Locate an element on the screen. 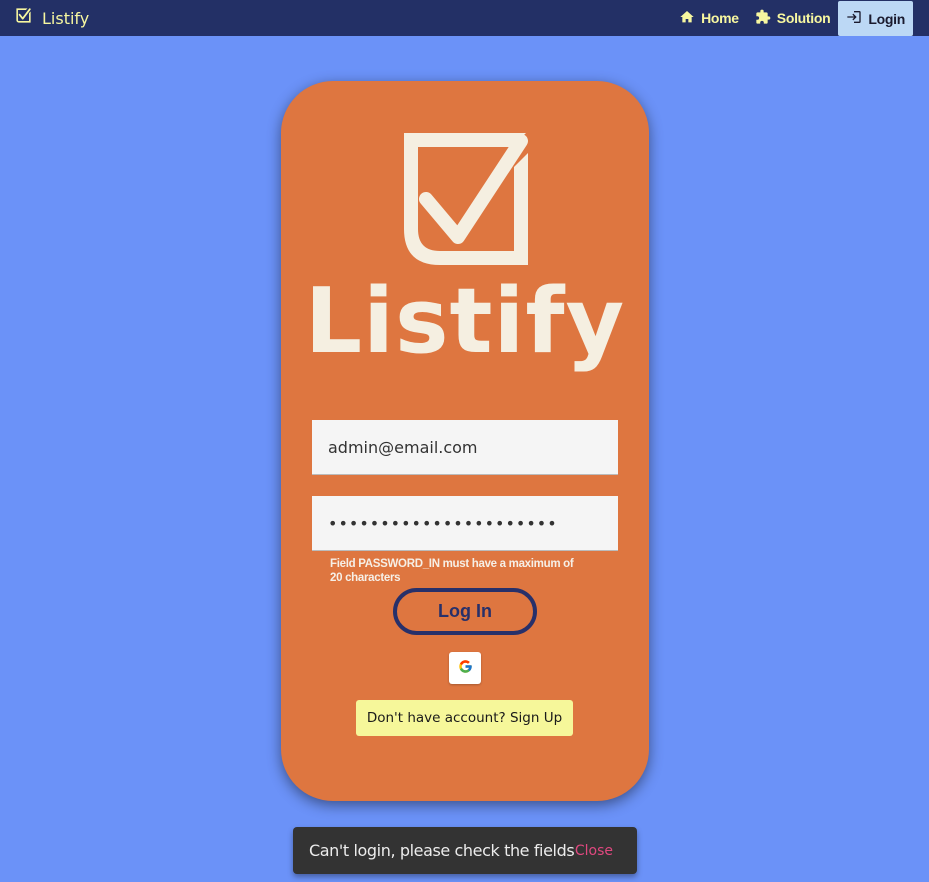 This screenshot has height=882, width=929. top-navbar: Listify Home Solution Login is located at coordinates (464, 18).